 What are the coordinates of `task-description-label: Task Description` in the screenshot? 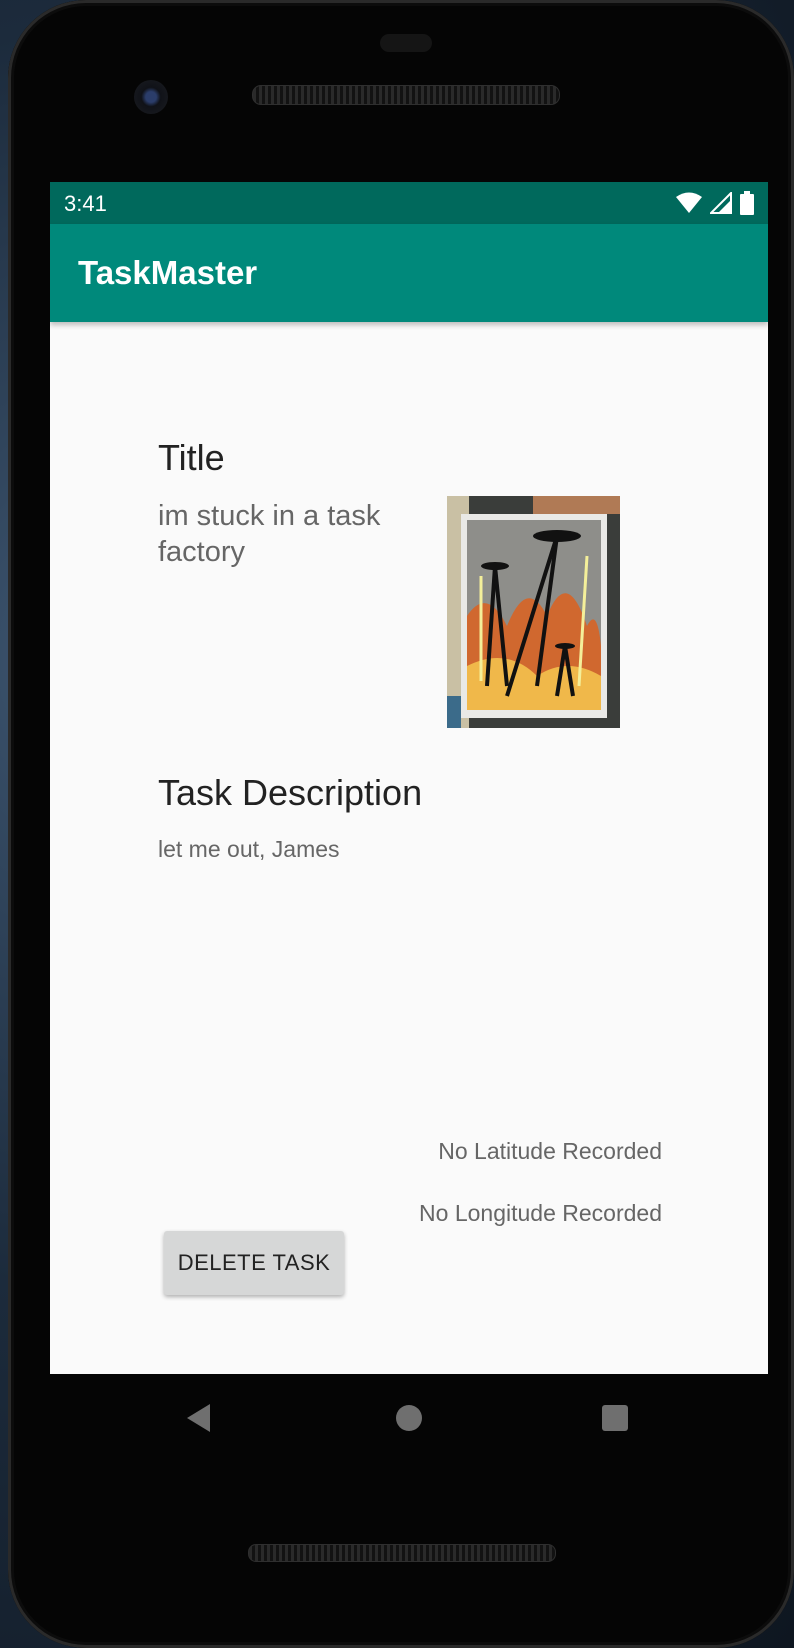 It's located at (290, 792).